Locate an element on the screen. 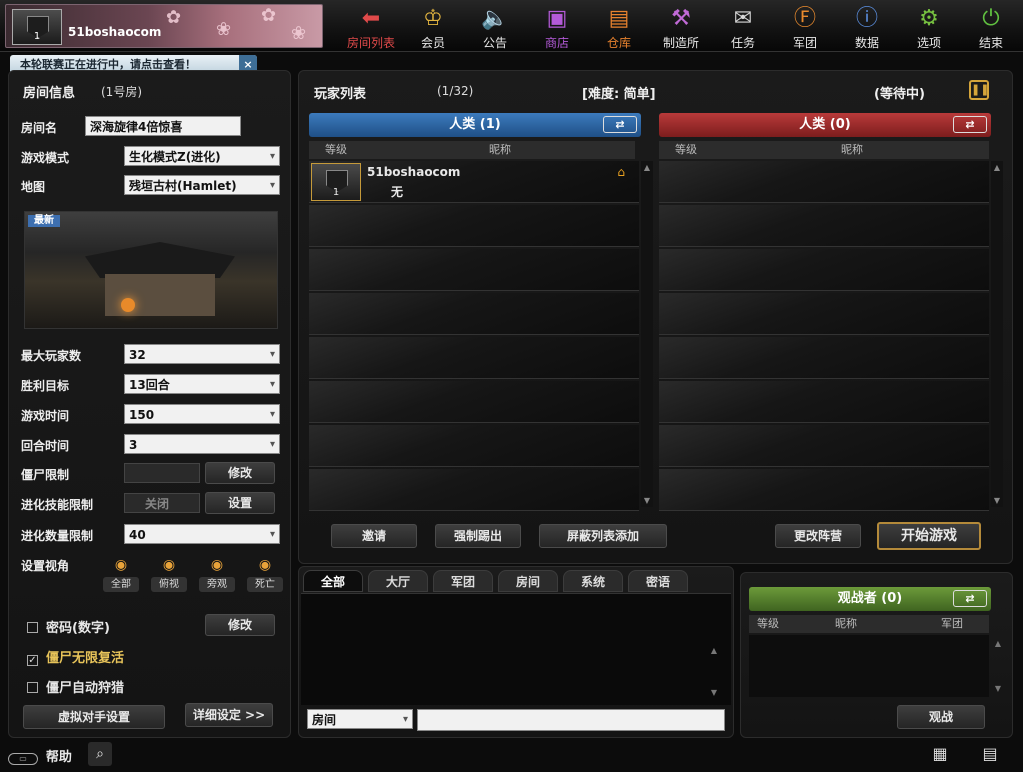 Image resolution: width=1023 pixels, height=772 pixels. spectate-button: 观战 is located at coordinates (941, 717).